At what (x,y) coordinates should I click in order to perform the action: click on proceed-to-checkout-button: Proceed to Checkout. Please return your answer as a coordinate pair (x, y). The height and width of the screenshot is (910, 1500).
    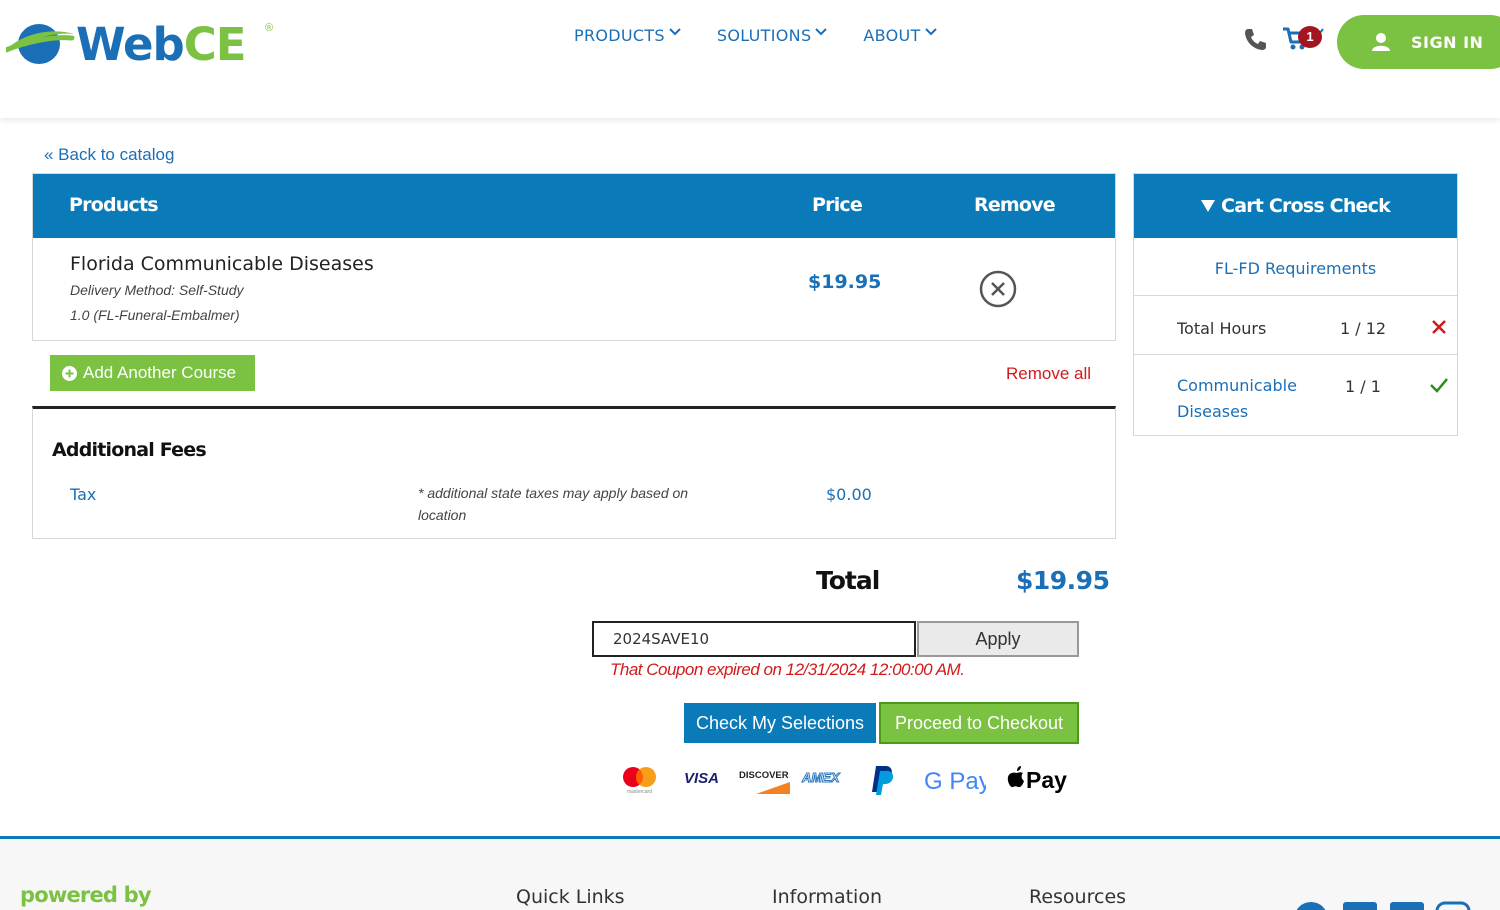
    Looking at the image, I should click on (979, 723).